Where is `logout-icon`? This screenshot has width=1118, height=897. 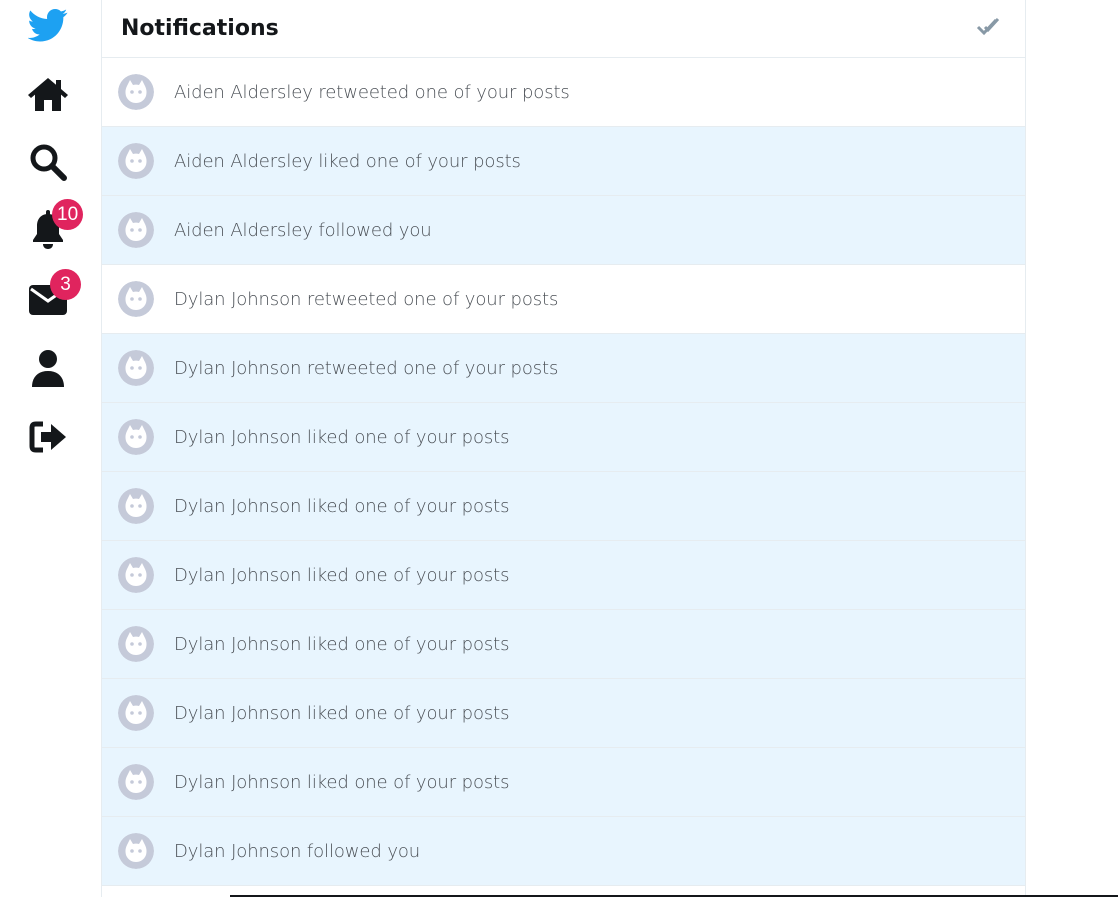
logout-icon is located at coordinates (47, 437).